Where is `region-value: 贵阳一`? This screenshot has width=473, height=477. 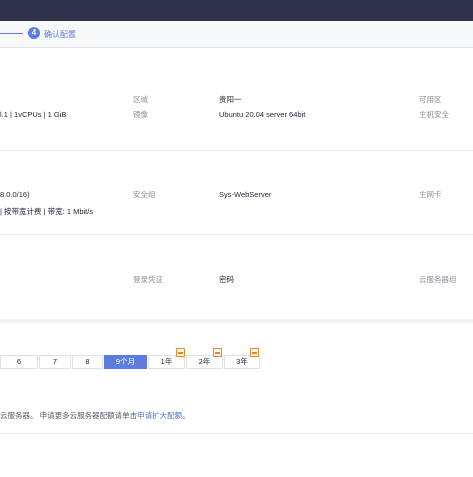 region-value: 贵阳一 is located at coordinates (230, 99).